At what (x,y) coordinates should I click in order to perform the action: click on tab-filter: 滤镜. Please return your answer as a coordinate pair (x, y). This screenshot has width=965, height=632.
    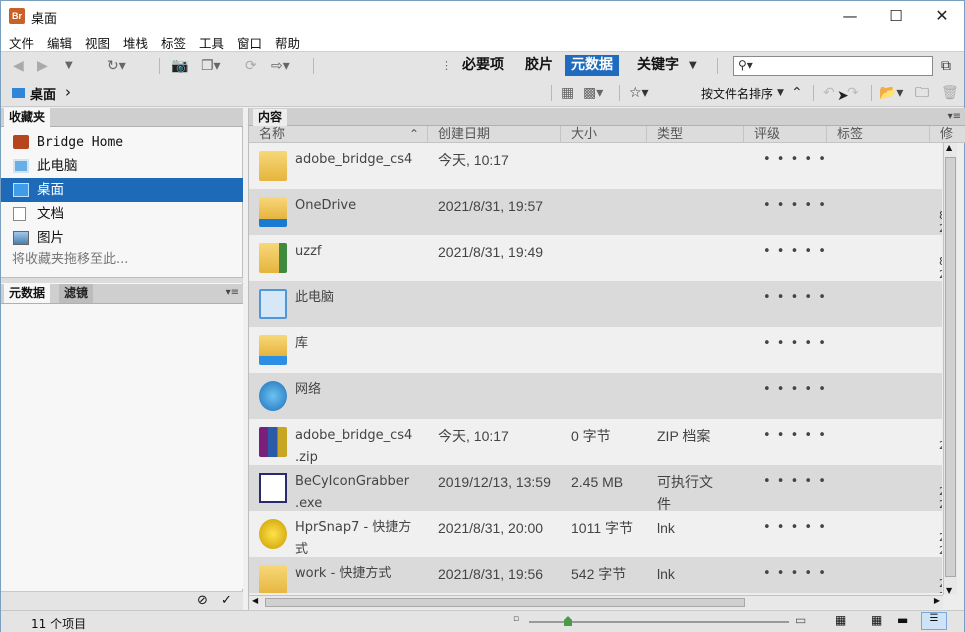
    Looking at the image, I should click on (76, 293).